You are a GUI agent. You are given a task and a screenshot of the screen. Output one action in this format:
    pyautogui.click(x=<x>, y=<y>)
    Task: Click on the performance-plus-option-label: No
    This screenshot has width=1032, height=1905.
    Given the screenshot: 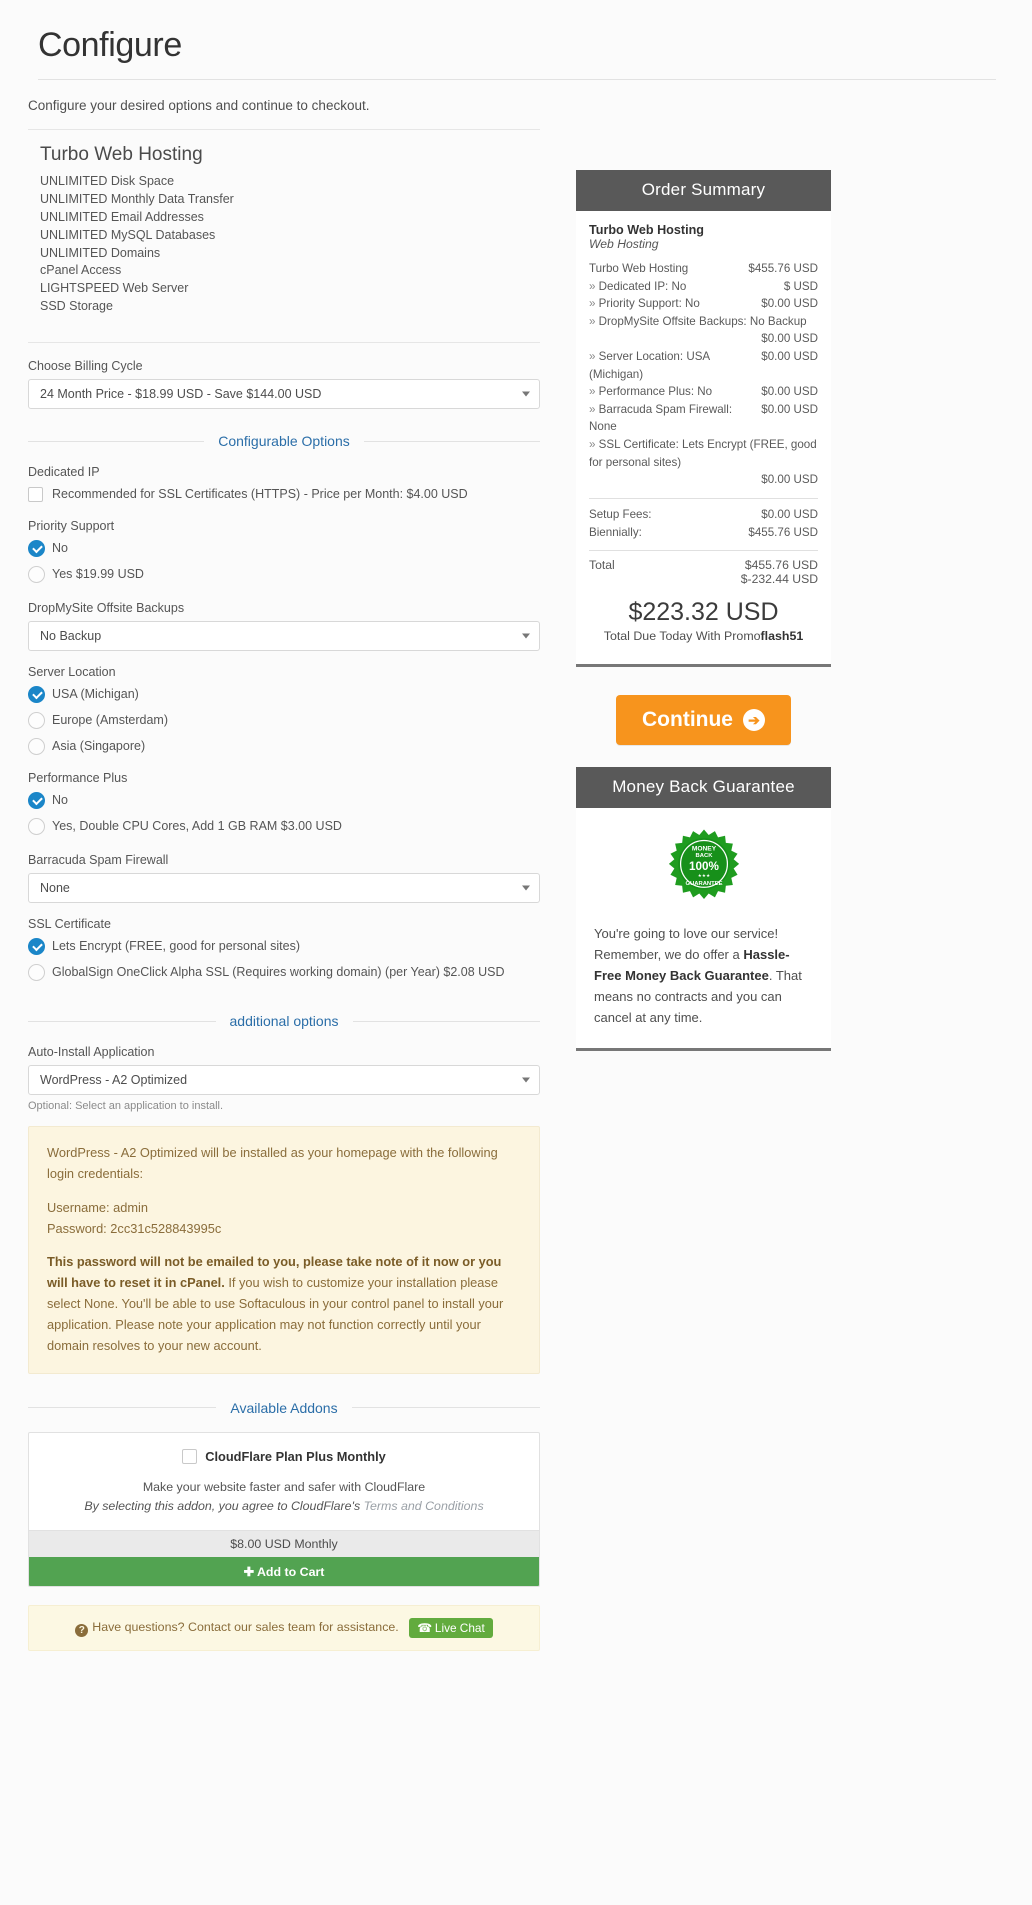 What is the action you would take?
    pyautogui.click(x=60, y=800)
    